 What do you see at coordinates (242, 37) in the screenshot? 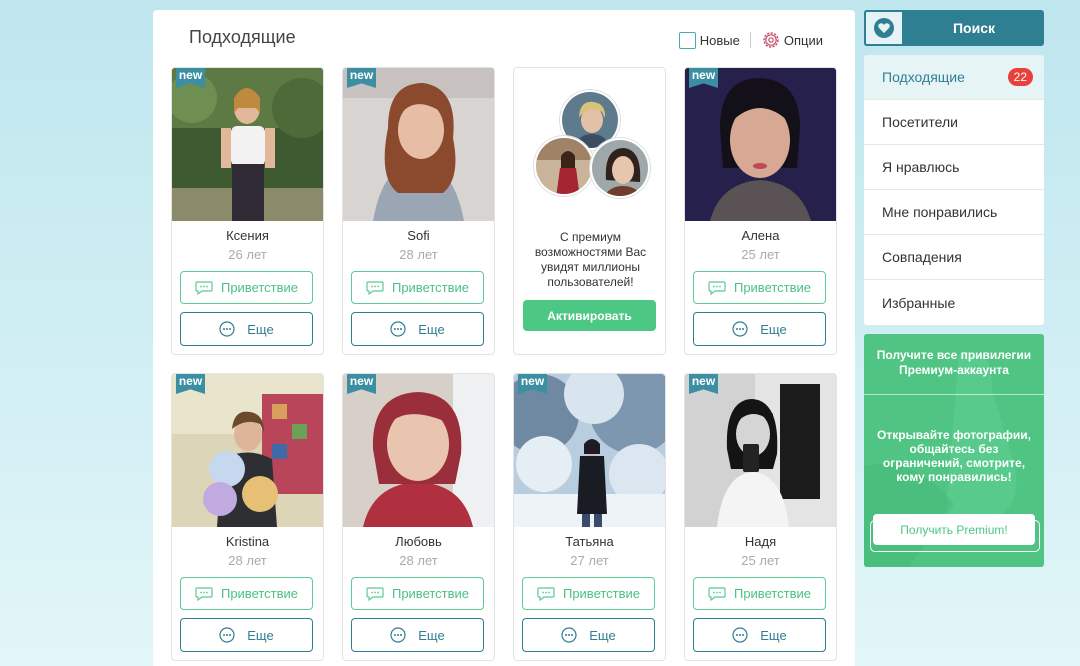
I see `page-title: Подходящие` at bounding box center [242, 37].